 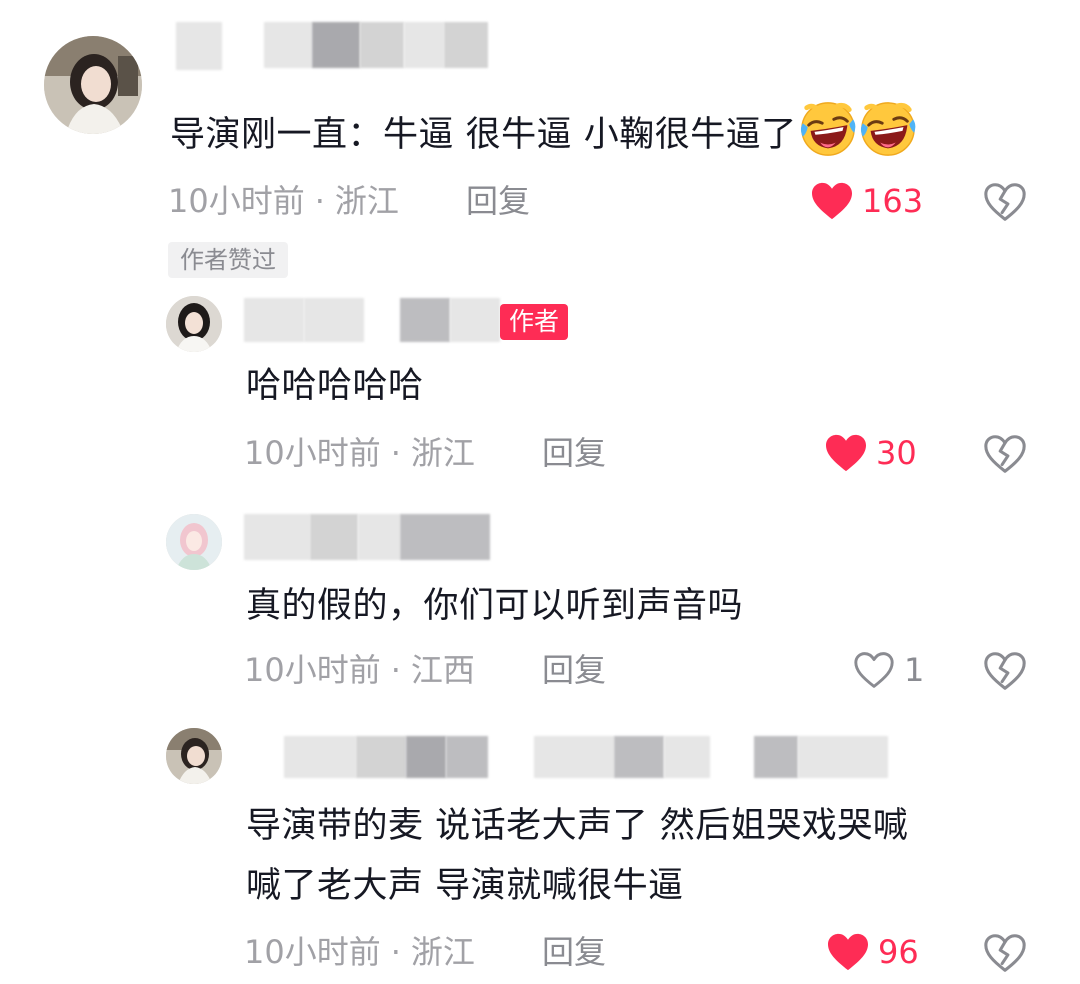 What do you see at coordinates (465, 886) in the screenshot?
I see `comment-text-line: 喊了老大声 导演就喊很牛逼` at bounding box center [465, 886].